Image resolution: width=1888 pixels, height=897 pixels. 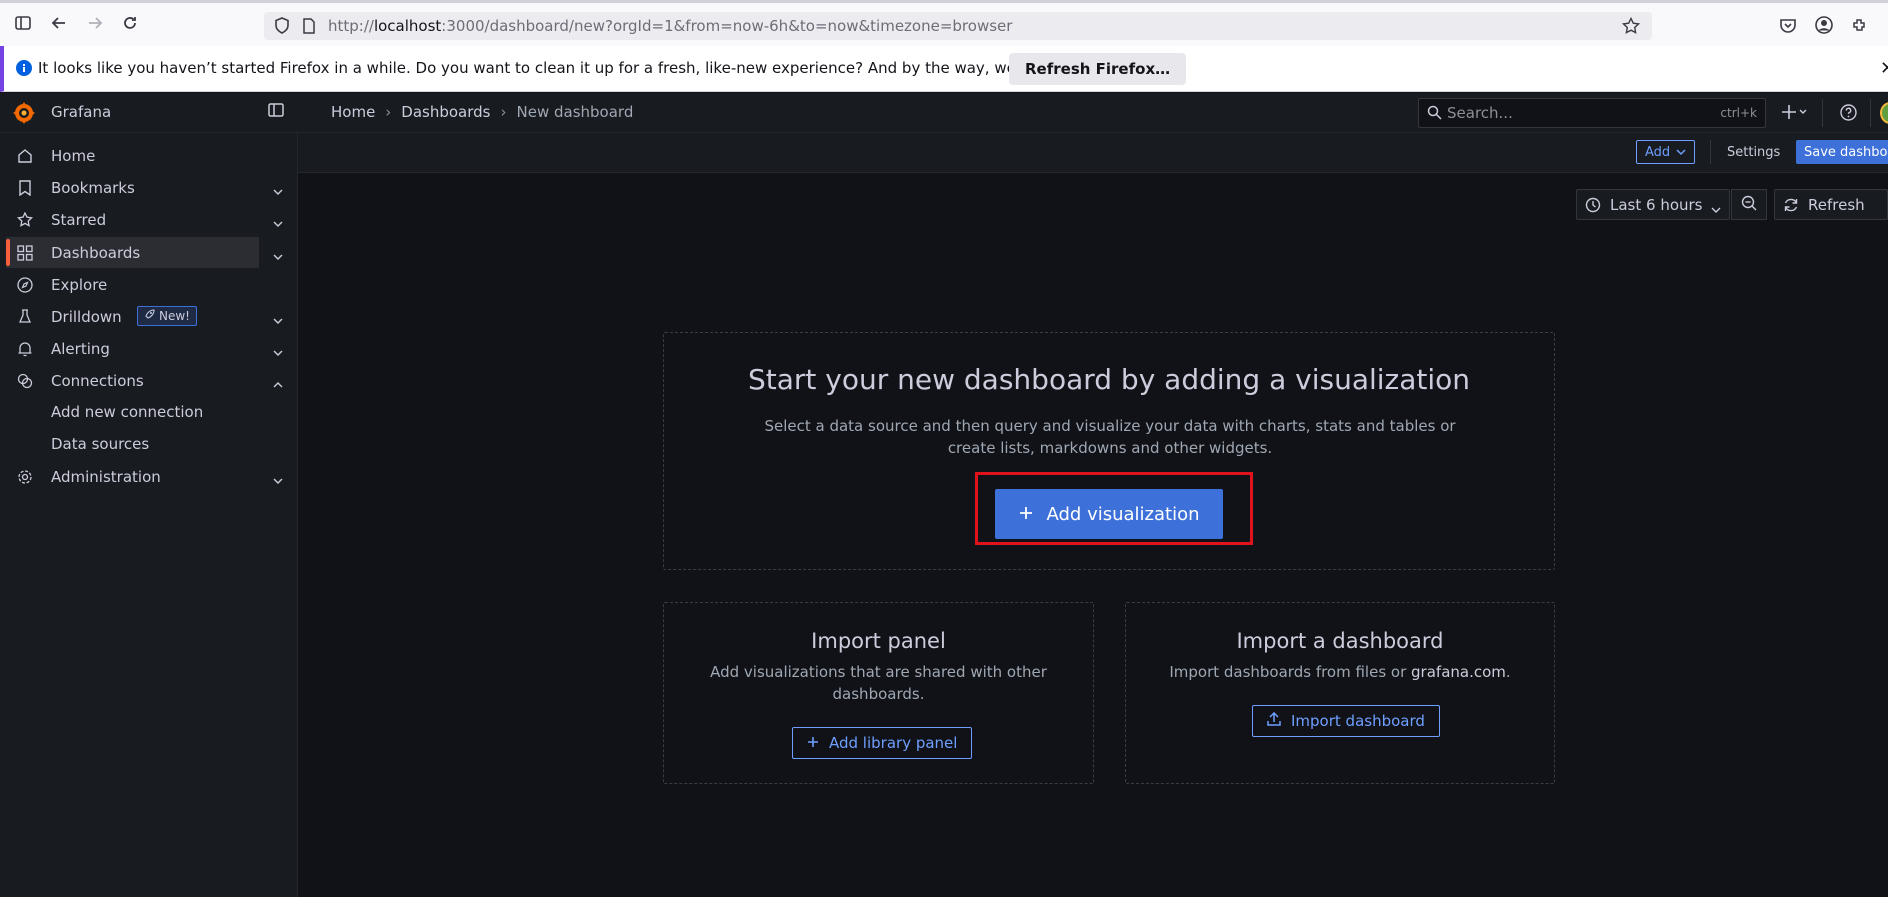 What do you see at coordinates (23, 23) in the screenshot?
I see `sidebar-toggle-icon` at bounding box center [23, 23].